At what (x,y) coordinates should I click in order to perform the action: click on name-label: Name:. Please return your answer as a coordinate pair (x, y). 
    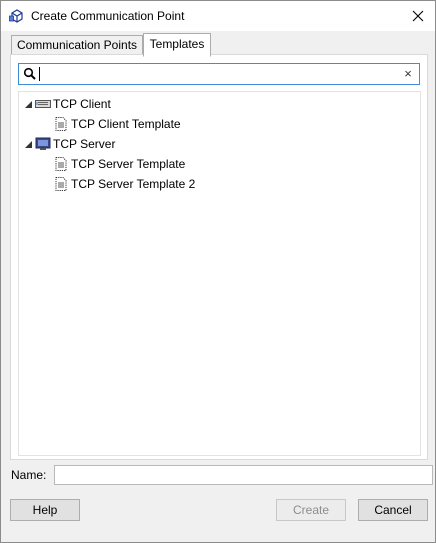
    Looking at the image, I should click on (29, 475).